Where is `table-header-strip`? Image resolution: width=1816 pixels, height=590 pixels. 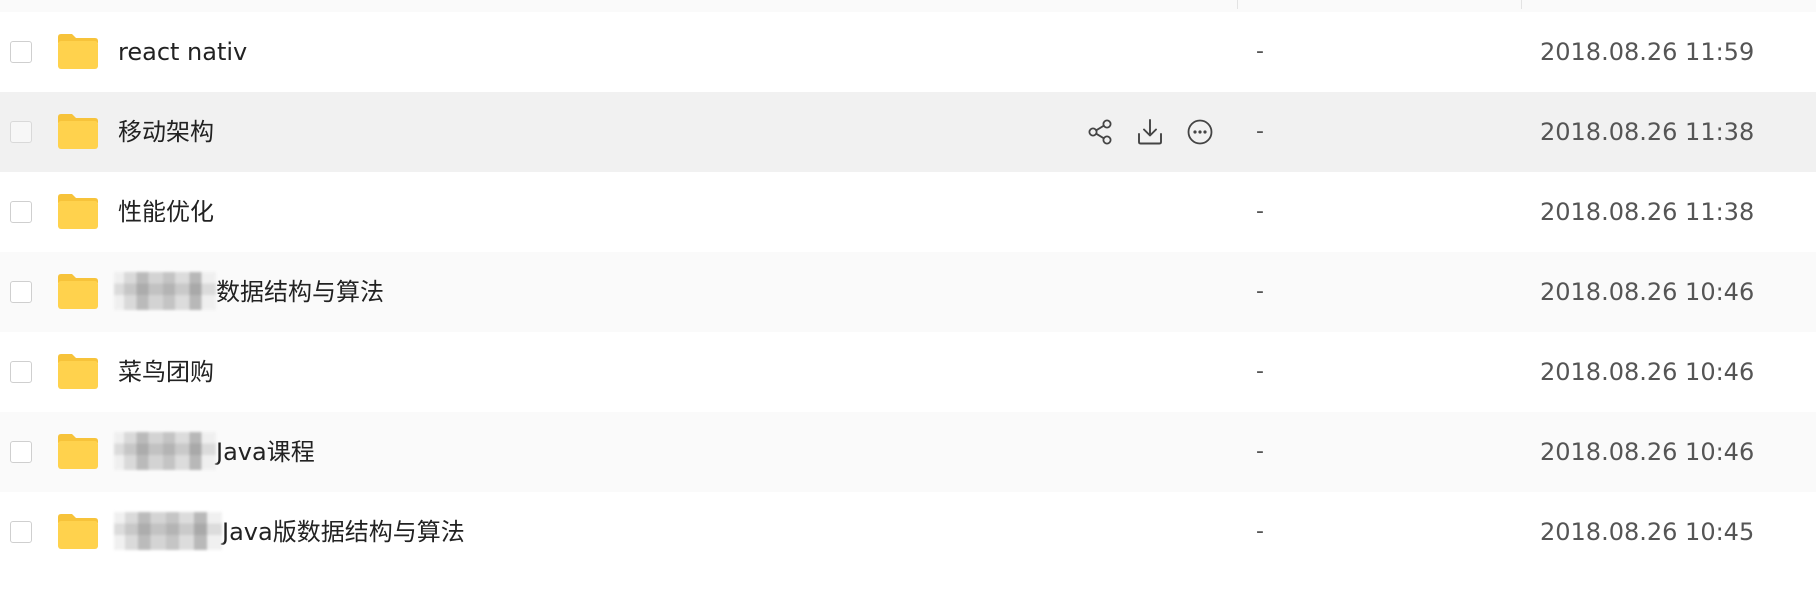 table-header-strip is located at coordinates (908, 6).